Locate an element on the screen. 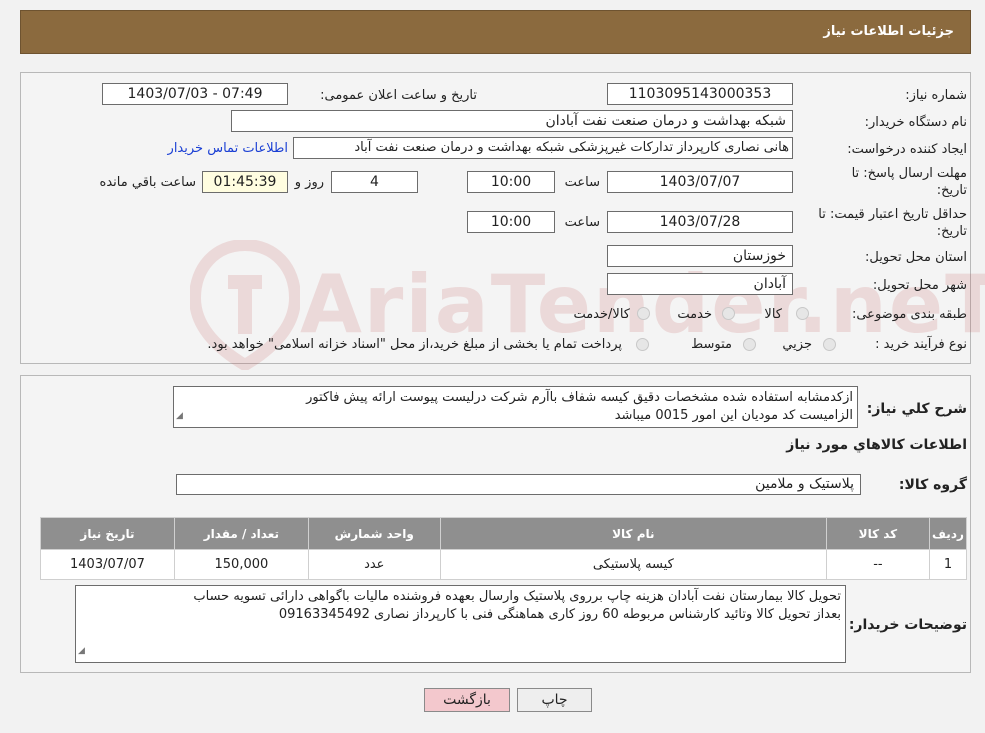 Image resolution: width=985 pixels, height=733 pixels. cell-code: -- is located at coordinates (877, 564).